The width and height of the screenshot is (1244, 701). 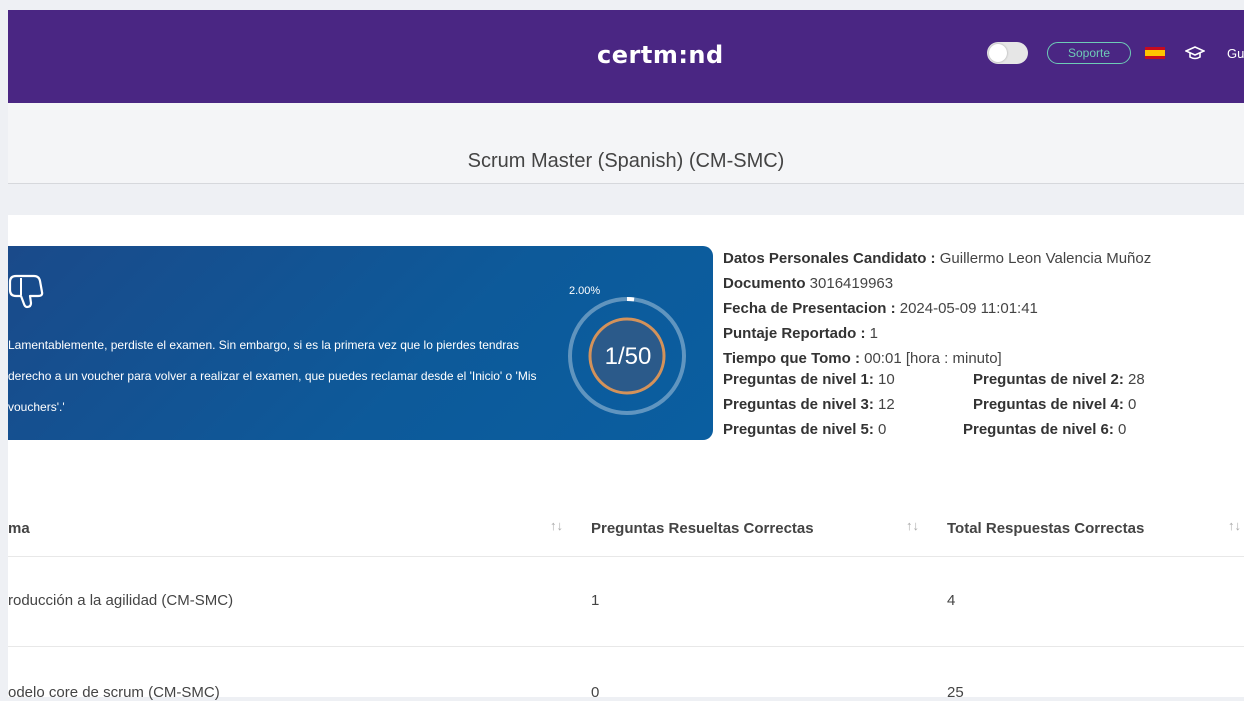 What do you see at coordinates (849, 283) in the screenshot?
I see `document-value: 3016419963` at bounding box center [849, 283].